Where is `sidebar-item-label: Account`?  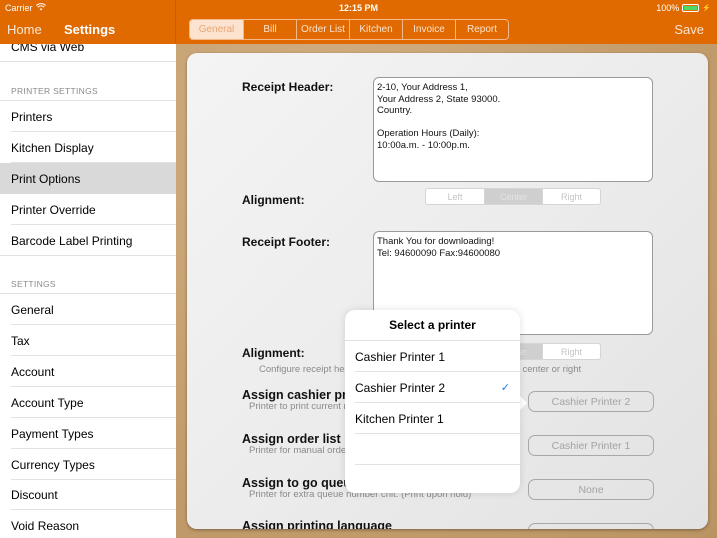
sidebar-item-label: Account is located at coordinates (33, 371).